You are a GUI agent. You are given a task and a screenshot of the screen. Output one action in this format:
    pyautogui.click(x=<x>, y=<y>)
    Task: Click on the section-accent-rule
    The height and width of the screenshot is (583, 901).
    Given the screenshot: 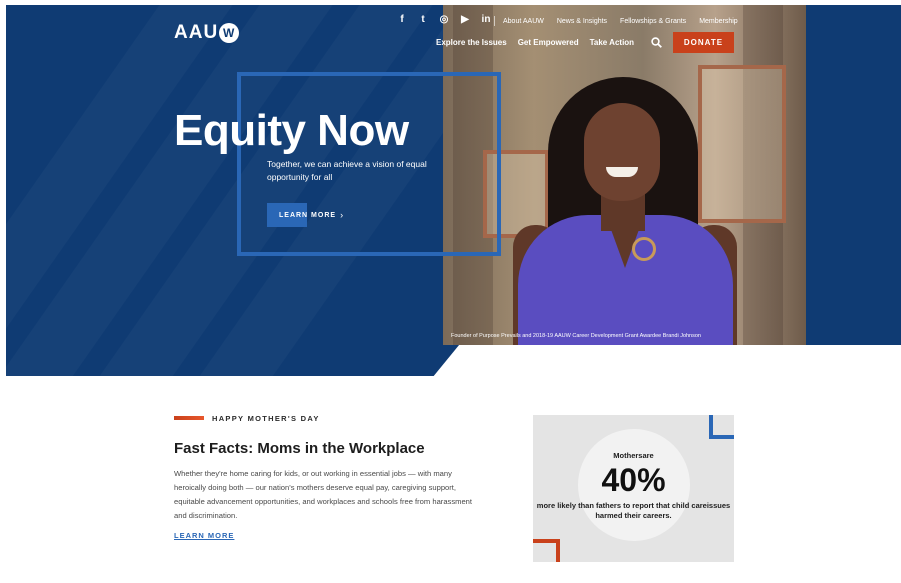 What is the action you would take?
    pyautogui.click(x=189, y=418)
    